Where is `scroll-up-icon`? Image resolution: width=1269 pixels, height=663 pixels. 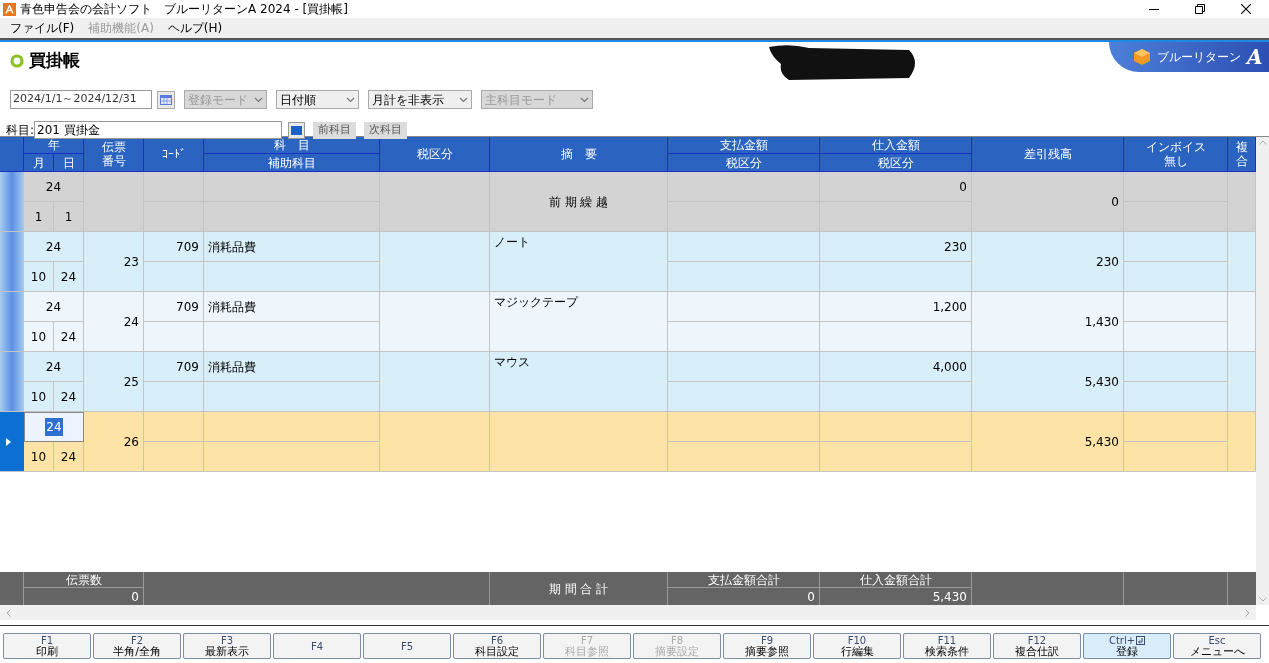 scroll-up-icon is located at coordinates (1262, 142).